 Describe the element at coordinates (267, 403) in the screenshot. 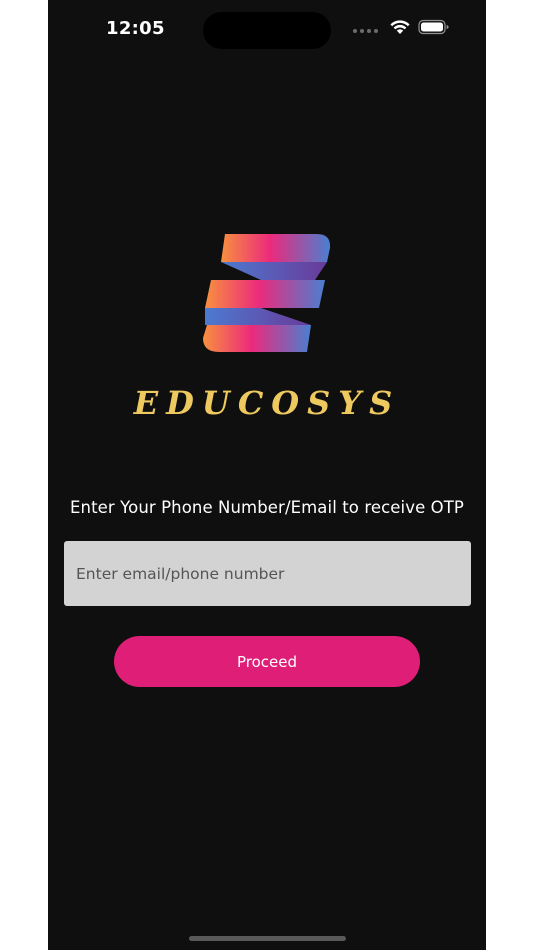

I see `brand-name: EDUCOSYS` at that location.